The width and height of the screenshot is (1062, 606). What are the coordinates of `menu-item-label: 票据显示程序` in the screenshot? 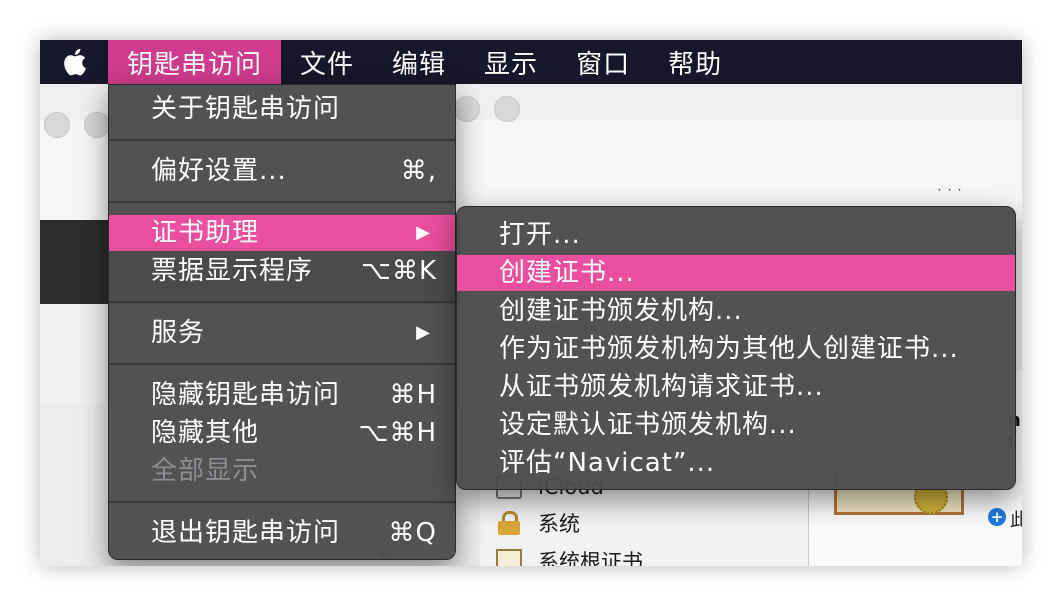 It's located at (232, 271).